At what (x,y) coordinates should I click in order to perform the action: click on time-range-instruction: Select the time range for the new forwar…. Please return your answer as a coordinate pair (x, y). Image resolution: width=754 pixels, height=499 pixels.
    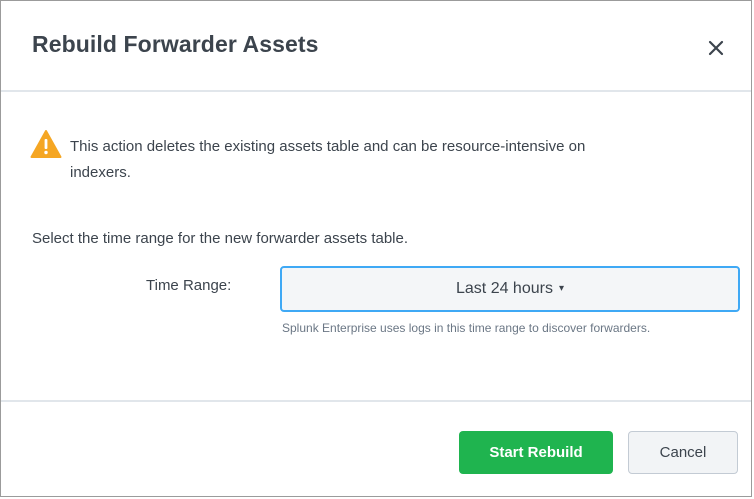
    Looking at the image, I should click on (220, 238).